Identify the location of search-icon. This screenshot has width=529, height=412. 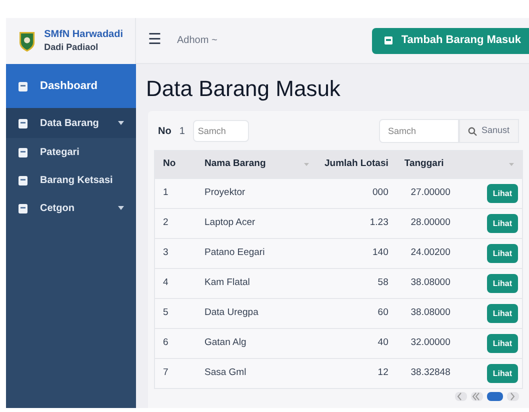
(473, 131).